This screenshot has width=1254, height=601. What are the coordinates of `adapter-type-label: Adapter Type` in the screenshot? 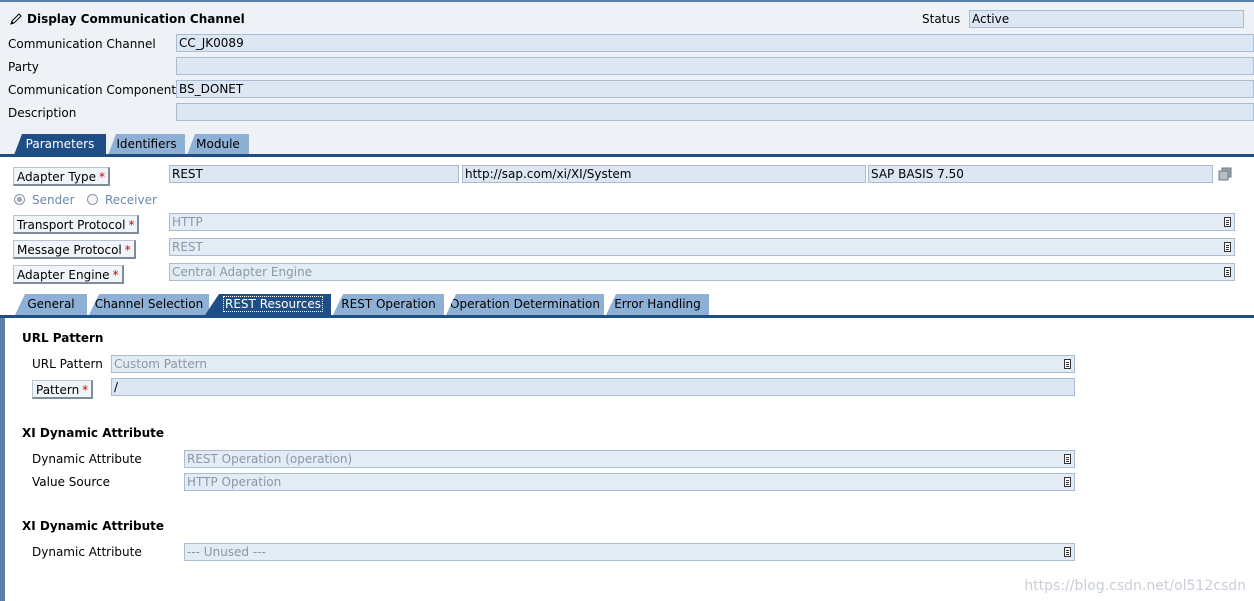 It's located at (56, 177).